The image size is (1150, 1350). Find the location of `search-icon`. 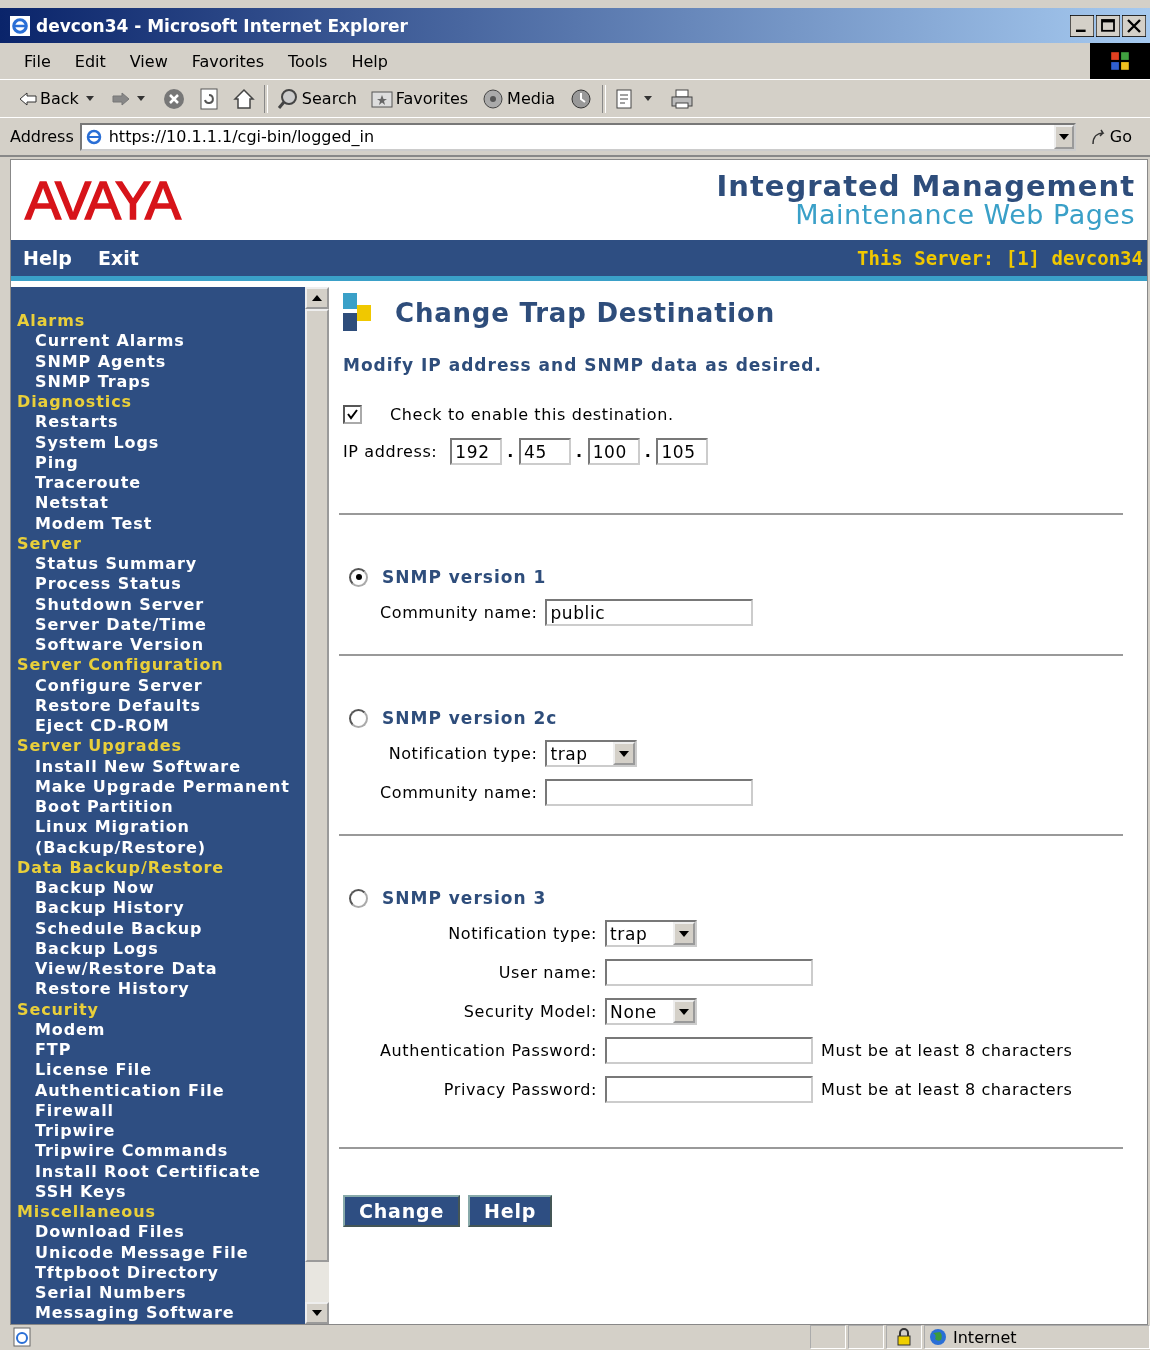

search-icon is located at coordinates (287, 98).